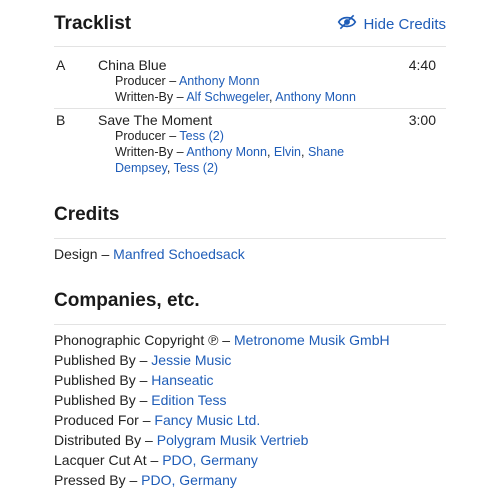  I want to click on company-line: Published By – Jessie Music, so click(142, 360).